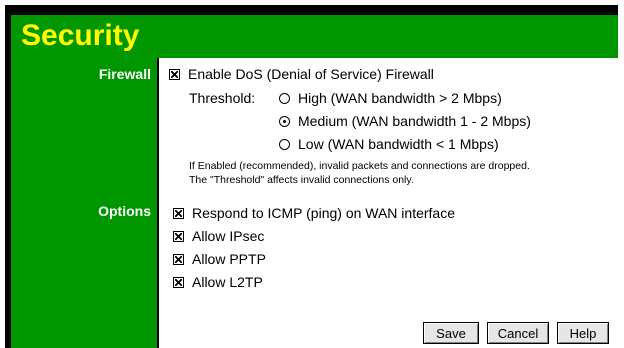 Image resolution: width=624 pixels, height=348 pixels. Describe the element at coordinates (228, 236) in the screenshot. I see `ipsec-label: Allow IPsec` at that location.